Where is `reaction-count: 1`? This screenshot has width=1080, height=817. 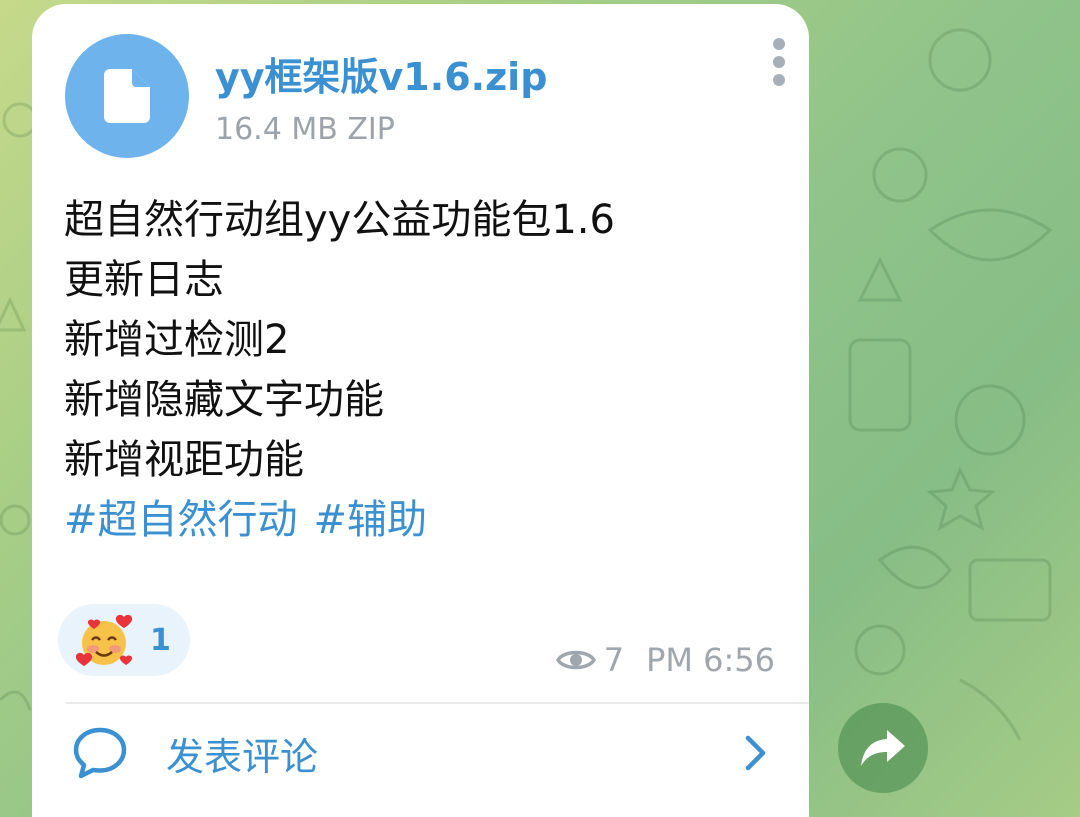 reaction-count: 1 is located at coordinates (160, 640).